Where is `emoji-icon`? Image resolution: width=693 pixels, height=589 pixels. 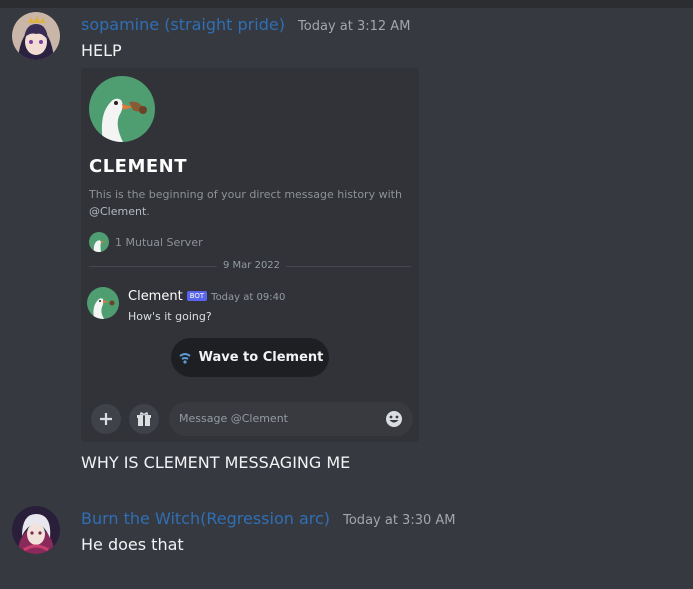
emoji-icon is located at coordinates (394, 419).